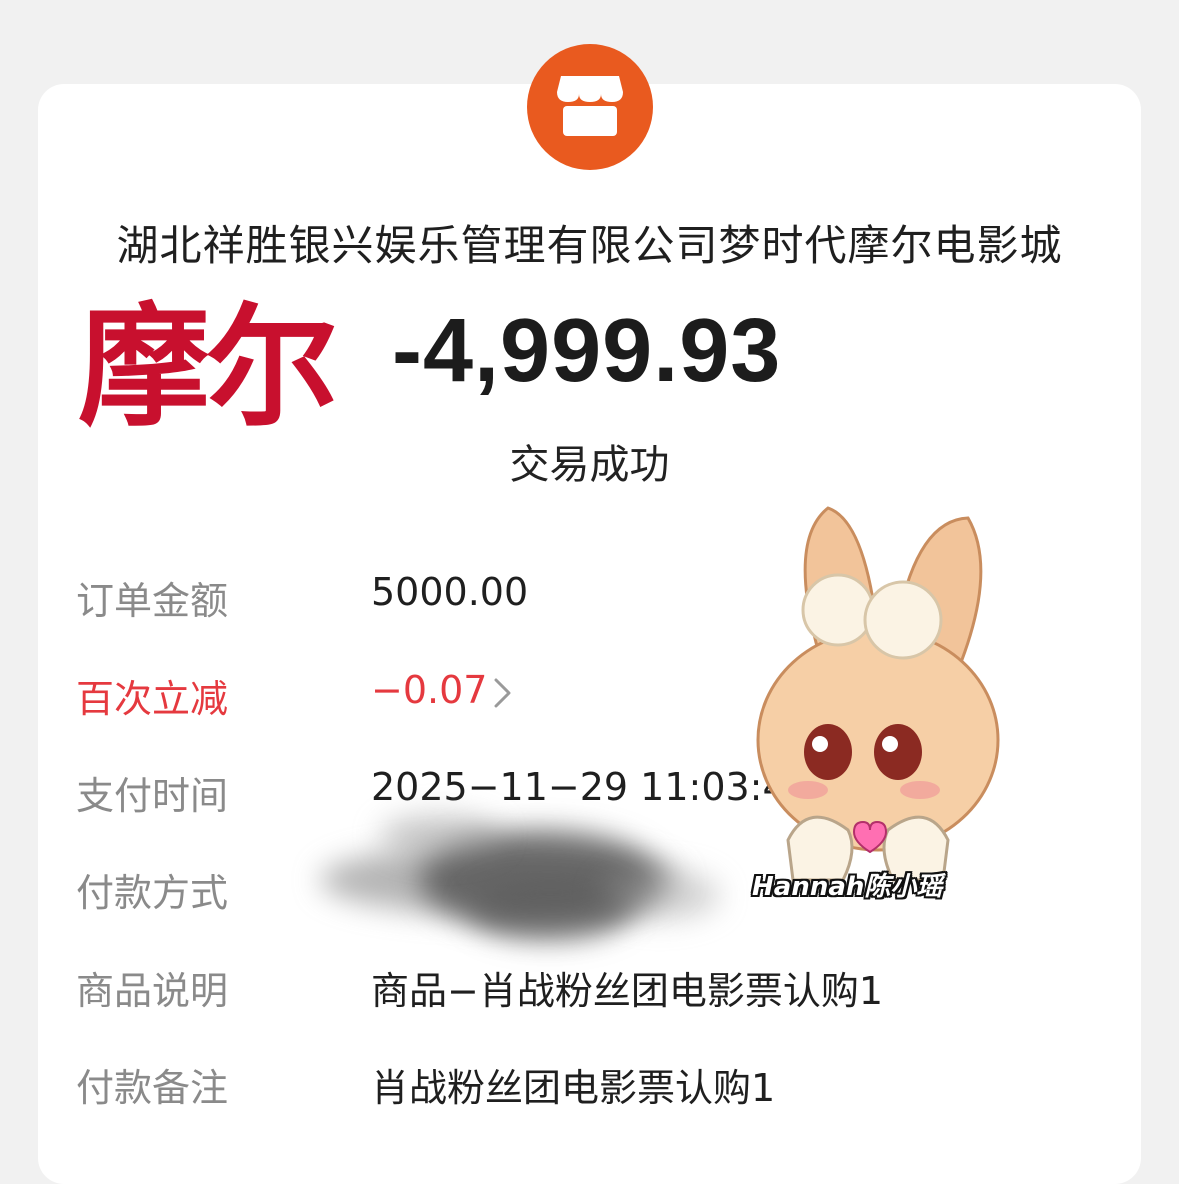 This screenshot has height=1184, width=1179. Describe the element at coordinates (587, 351) in the screenshot. I see `transaction-amount: -4,999.93` at that location.